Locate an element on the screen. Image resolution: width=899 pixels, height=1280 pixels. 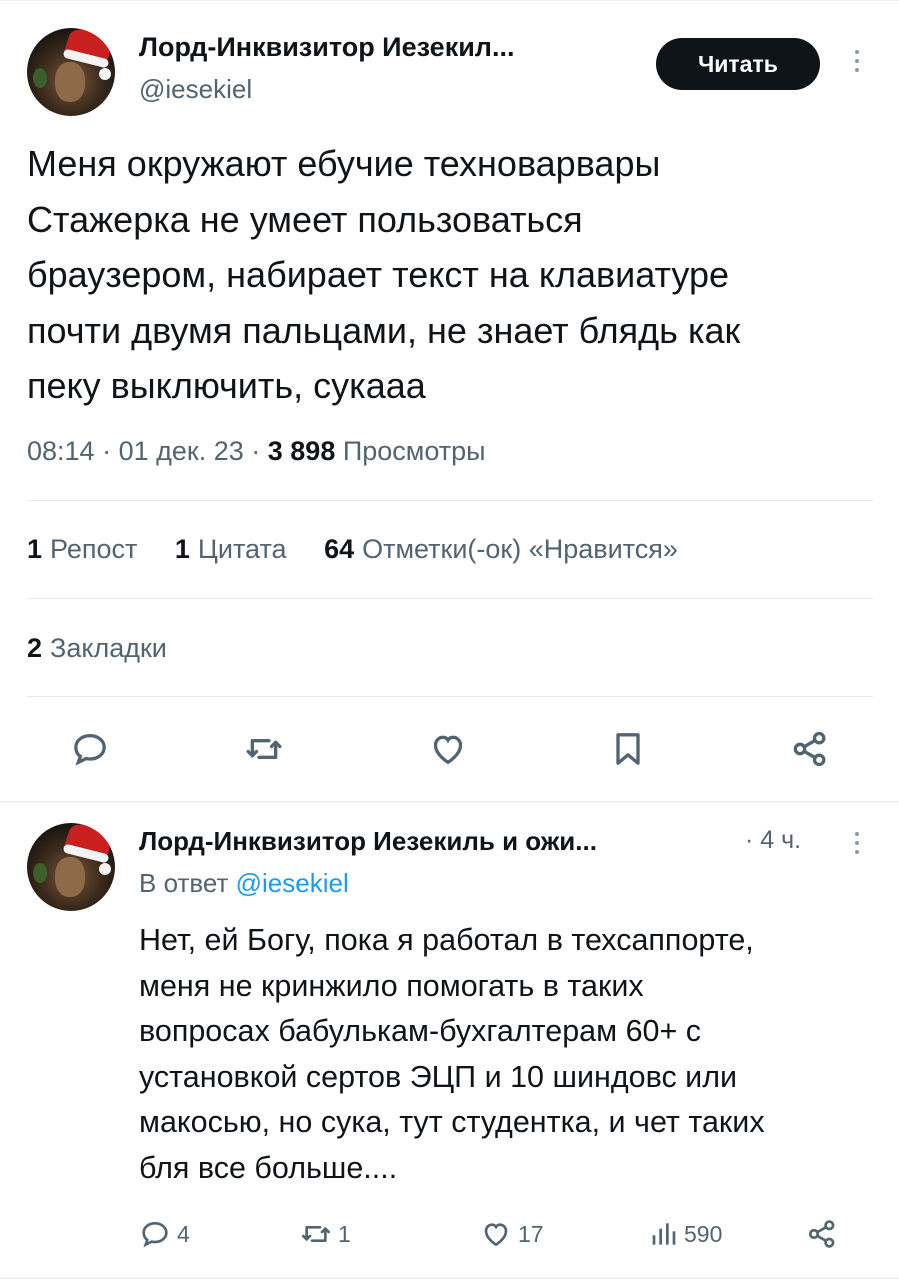
replying-to-handle: @iesekiel is located at coordinates (292, 883).